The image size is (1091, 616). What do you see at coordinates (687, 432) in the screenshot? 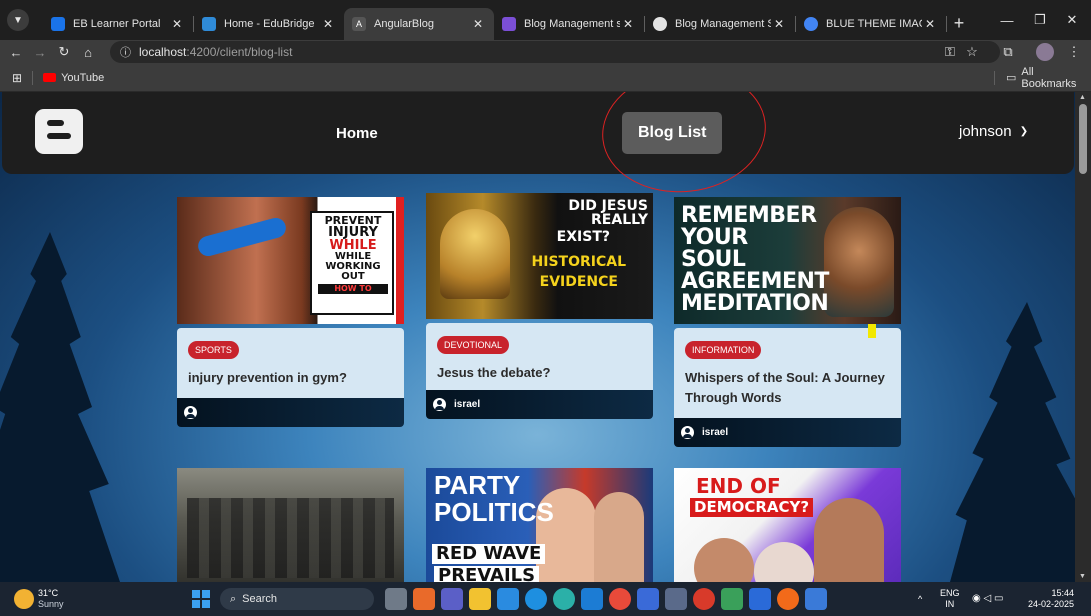
I see `user-icon` at bounding box center [687, 432].